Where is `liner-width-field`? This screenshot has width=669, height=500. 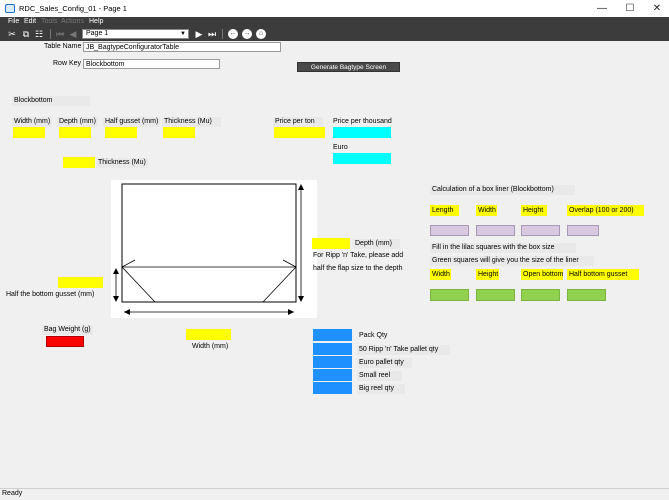
liner-width-field is located at coordinates (495, 230).